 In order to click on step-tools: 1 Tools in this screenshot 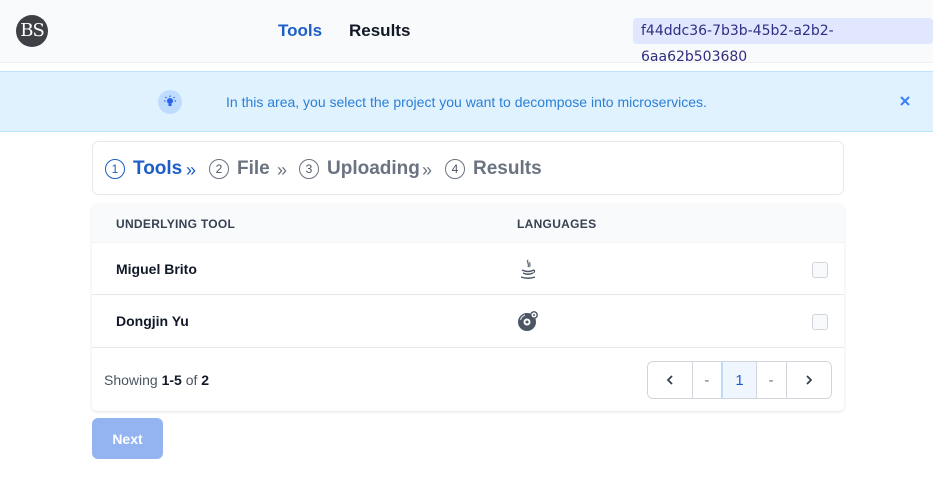, I will do `click(143, 169)`.